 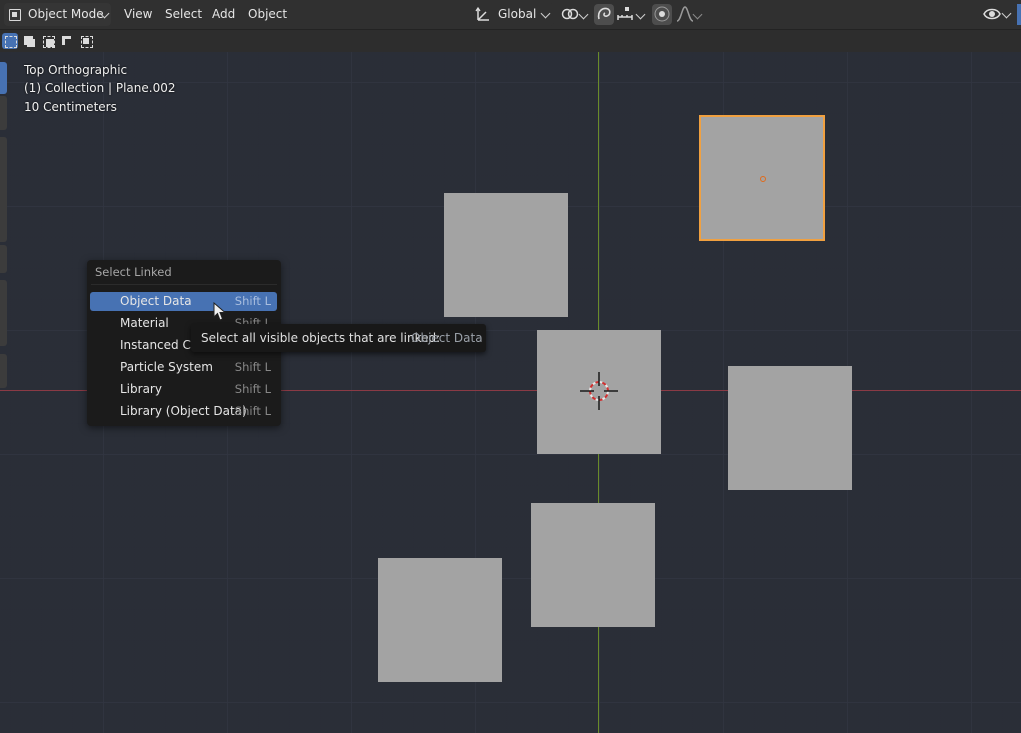 I want to click on snap-increment-icon, so click(x=625, y=14).